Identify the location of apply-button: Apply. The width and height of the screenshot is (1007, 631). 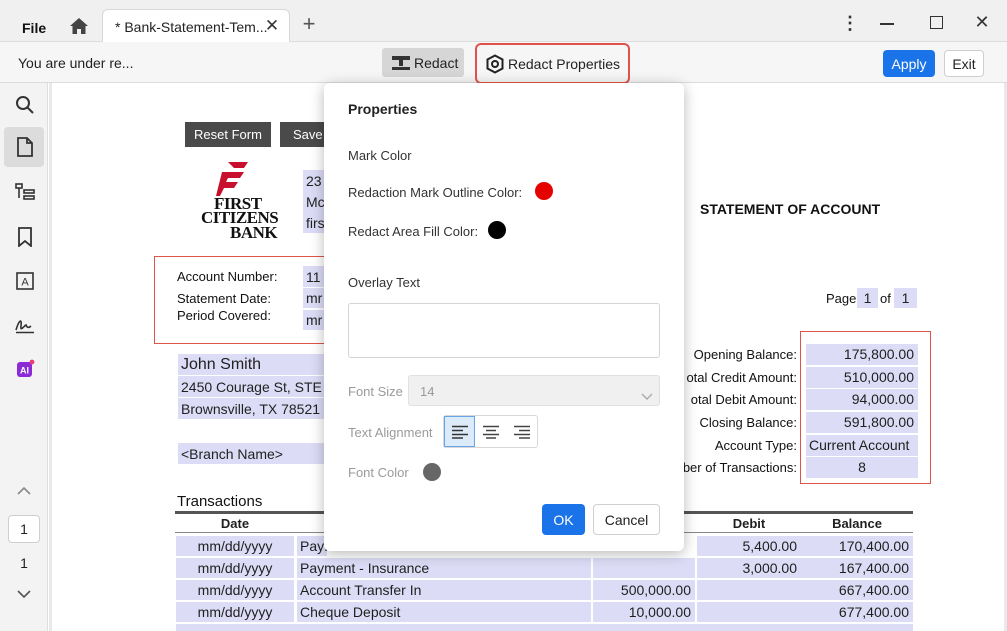
(909, 63).